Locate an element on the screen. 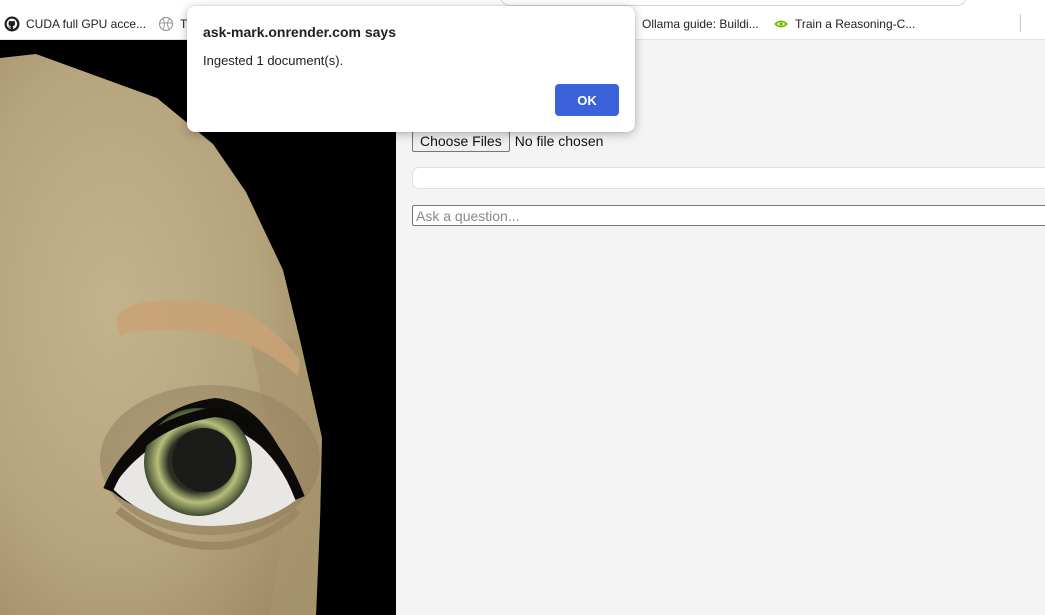 This screenshot has width=1045, height=615. bookmark-separator is located at coordinates (1020, 23).